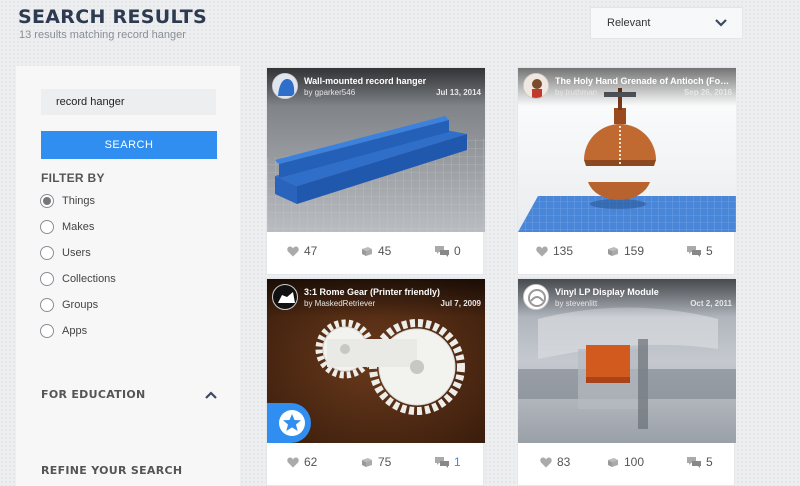  Describe the element at coordinates (73, 178) in the screenshot. I see `filter-heading: FILTER BY` at that location.